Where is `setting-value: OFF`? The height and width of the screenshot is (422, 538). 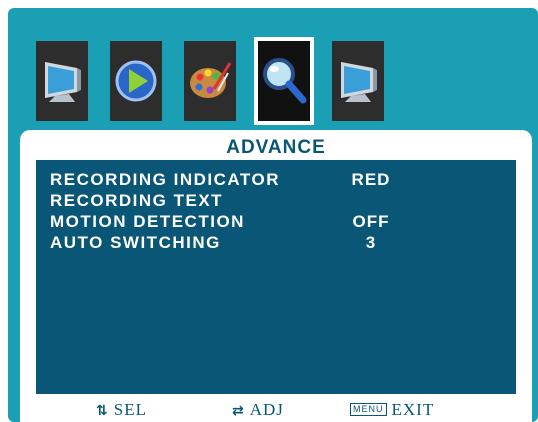 setting-value: OFF is located at coordinates (371, 222).